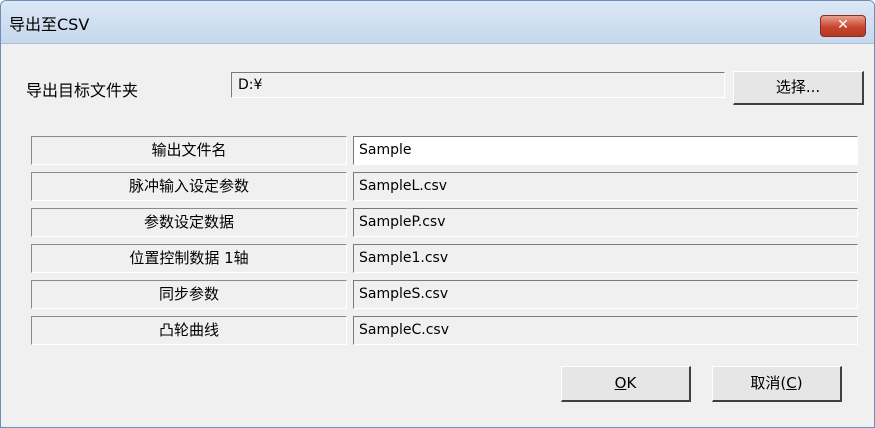 The height and width of the screenshot is (428, 875). Describe the element at coordinates (478, 85) in the screenshot. I see `folder-path-field: D:¥` at that location.